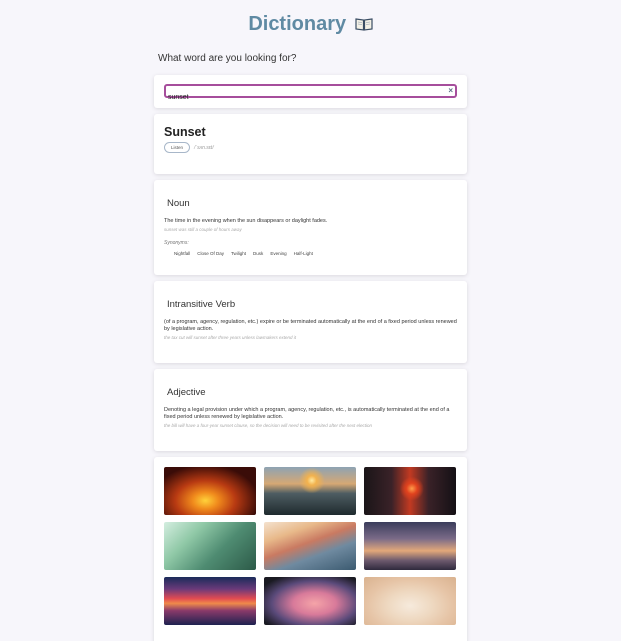 This screenshot has height=641, width=621. I want to click on synonym: Close Of Day, so click(210, 253).